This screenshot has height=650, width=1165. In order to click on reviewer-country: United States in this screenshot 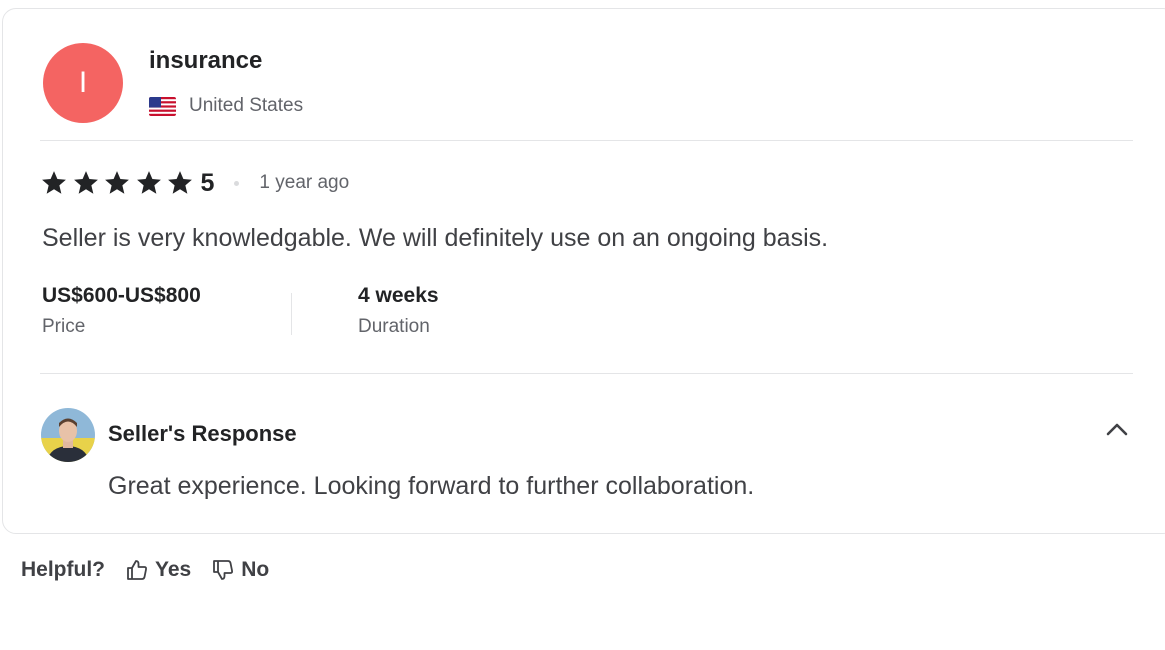, I will do `click(226, 106)`.